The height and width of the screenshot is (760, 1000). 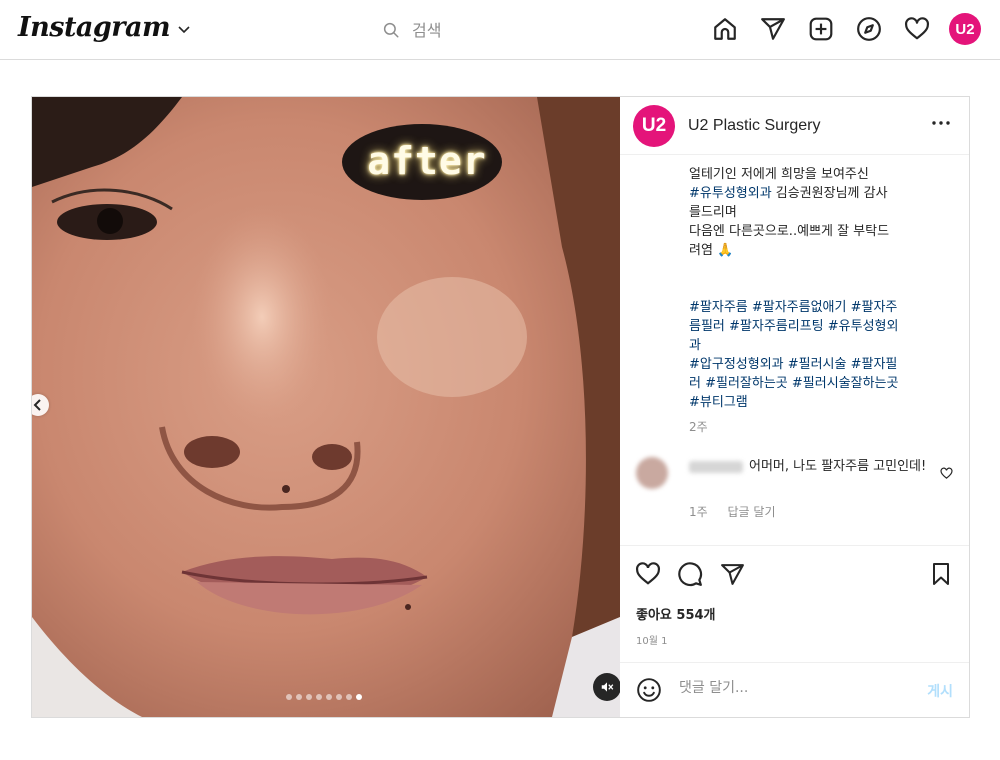 I want to click on comment-time: 1주, so click(x=698, y=512).